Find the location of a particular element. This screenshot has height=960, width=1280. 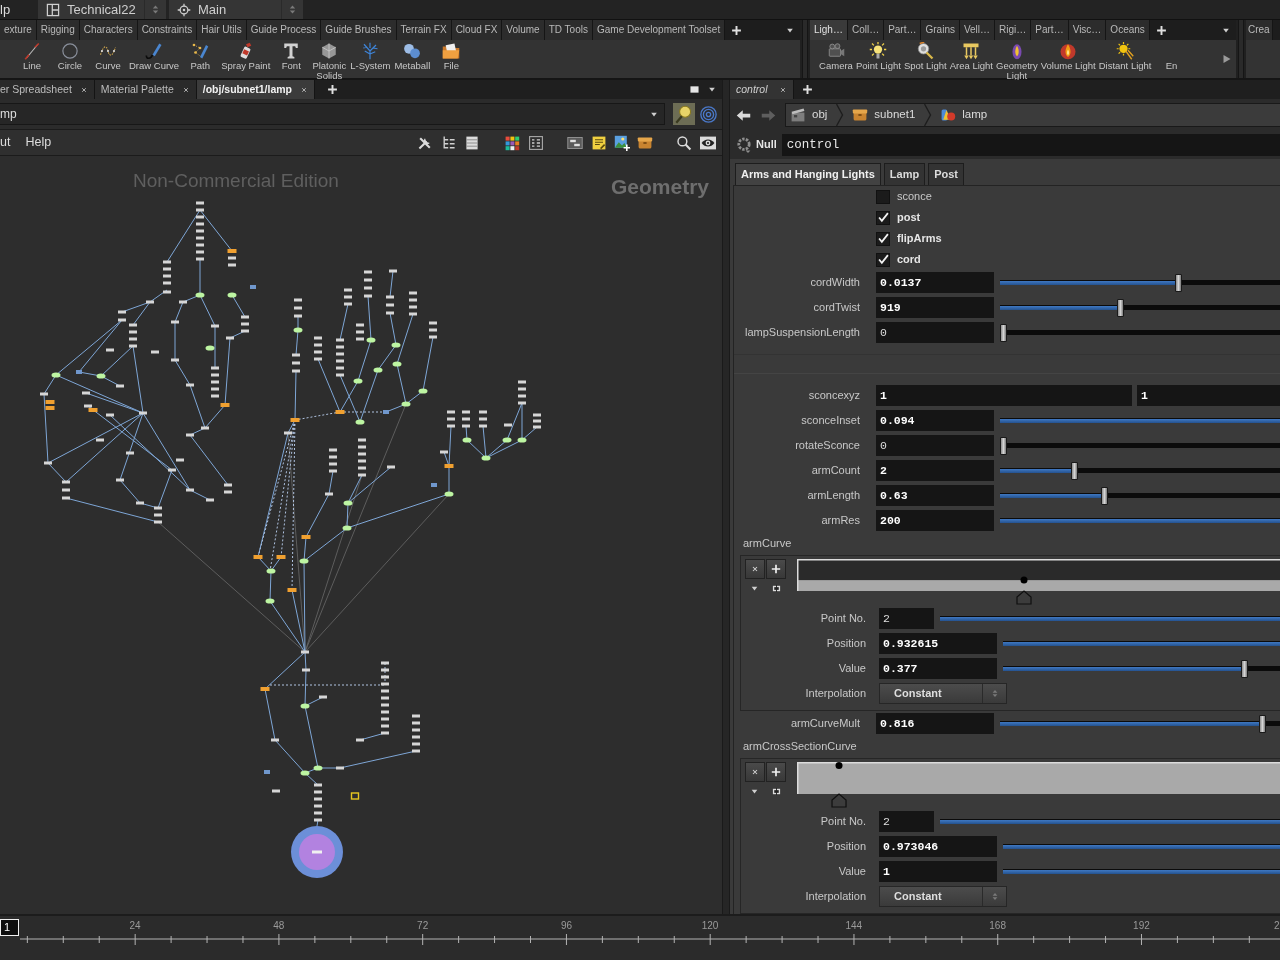

tool-button: Font is located at coordinates (291, 55).